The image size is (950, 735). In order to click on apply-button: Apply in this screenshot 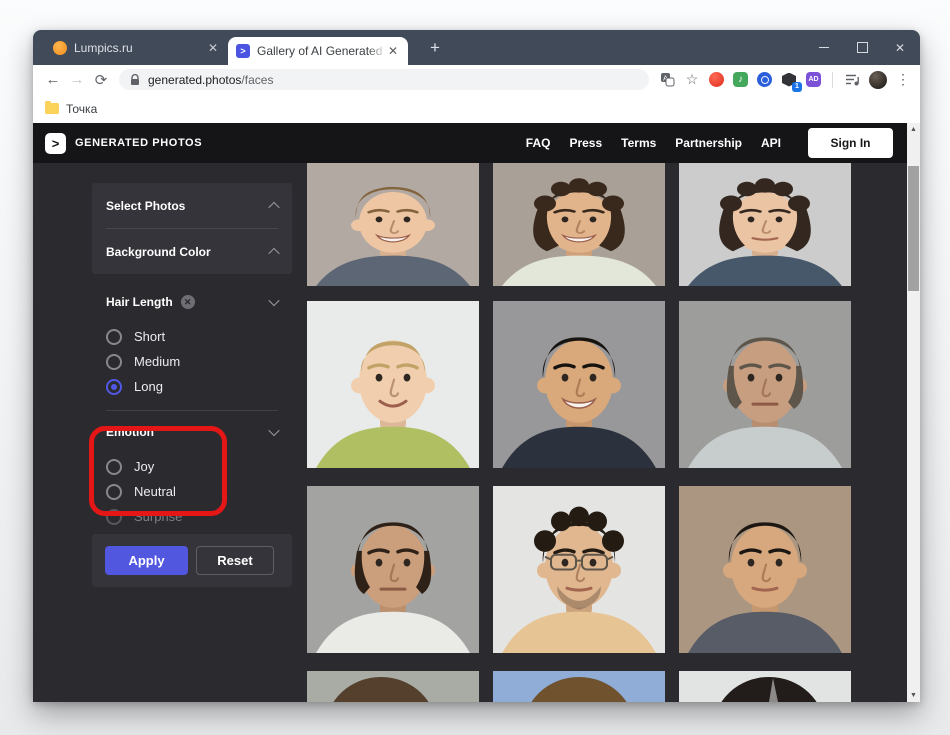, I will do `click(146, 560)`.